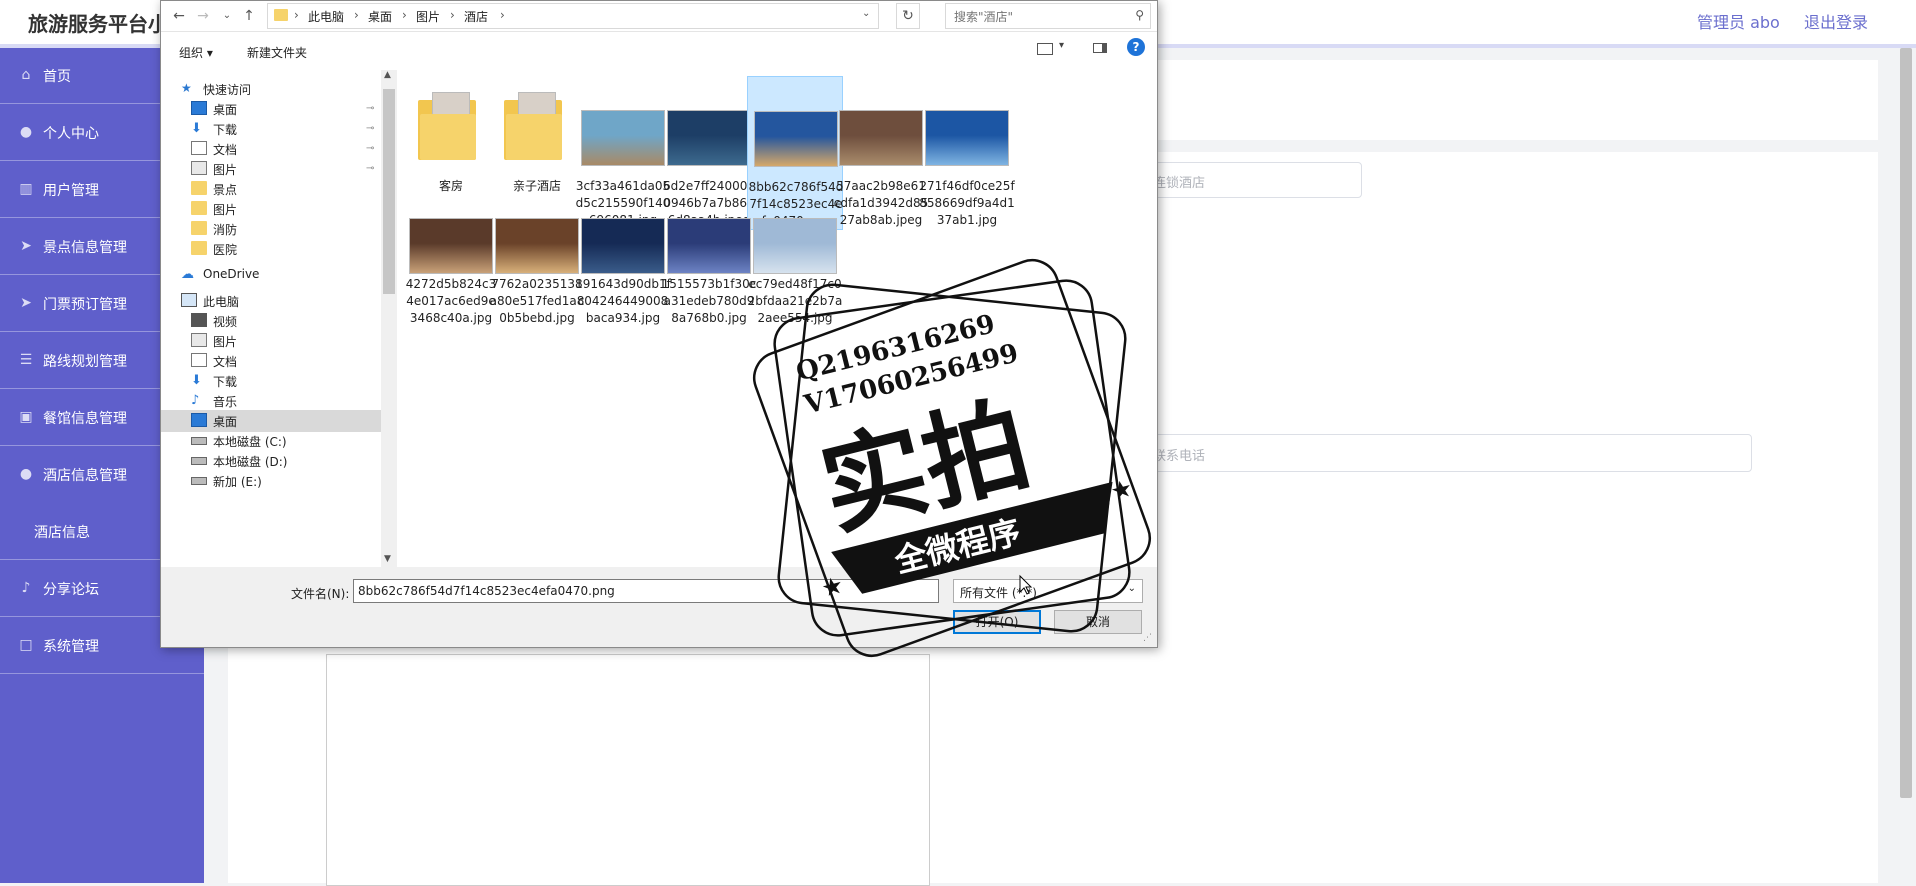 The height and width of the screenshot is (886, 1916). What do you see at coordinates (380, 16) in the screenshot?
I see `breadcrumb-item: 桌面` at bounding box center [380, 16].